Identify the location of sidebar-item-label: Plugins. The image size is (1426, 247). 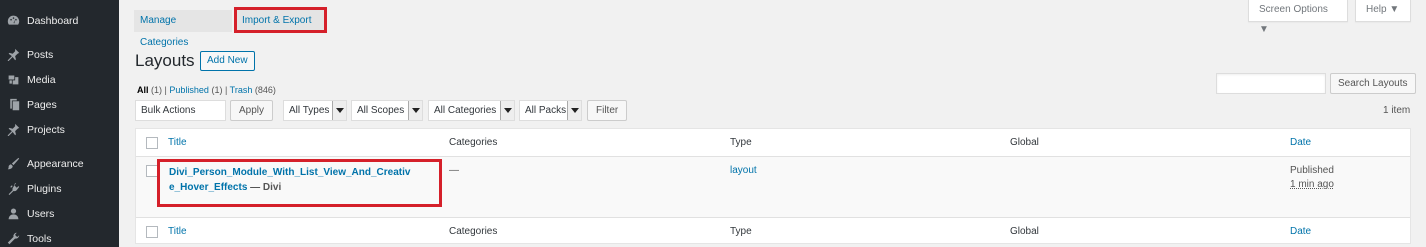
(44, 189).